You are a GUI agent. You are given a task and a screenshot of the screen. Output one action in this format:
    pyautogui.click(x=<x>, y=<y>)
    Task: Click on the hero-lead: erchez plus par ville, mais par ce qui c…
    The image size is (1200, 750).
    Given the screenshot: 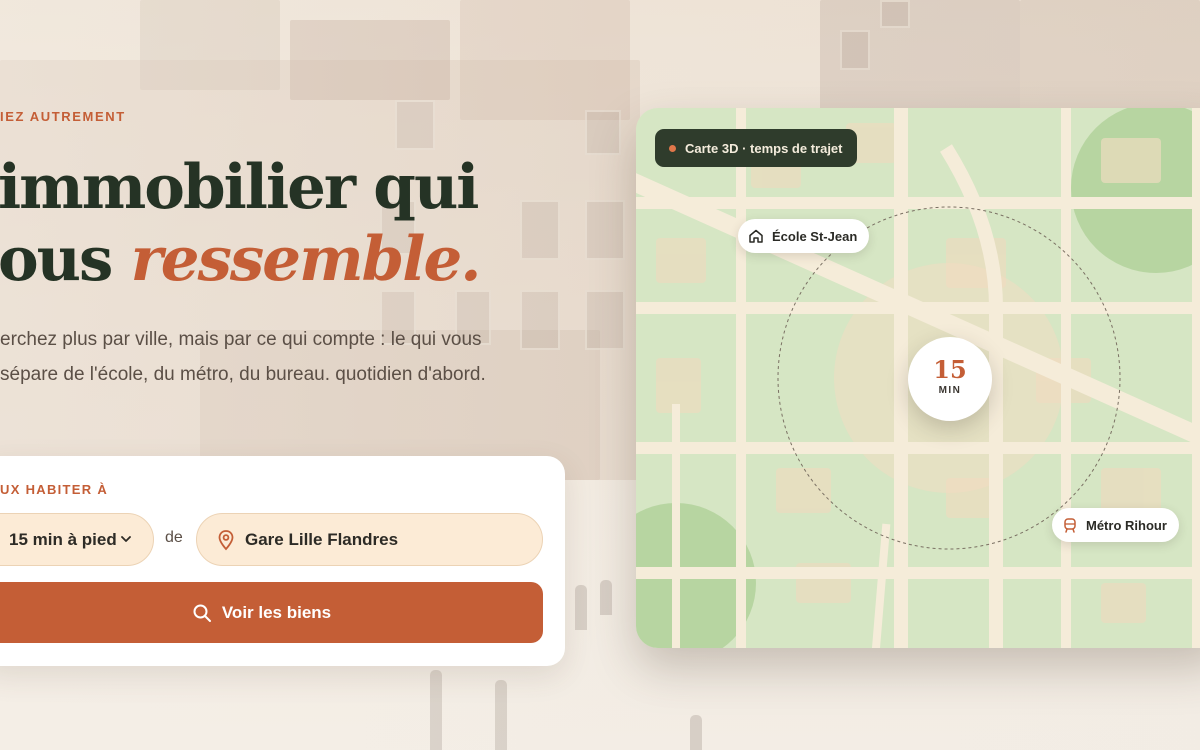 What is the action you would take?
    pyautogui.click(x=243, y=357)
    